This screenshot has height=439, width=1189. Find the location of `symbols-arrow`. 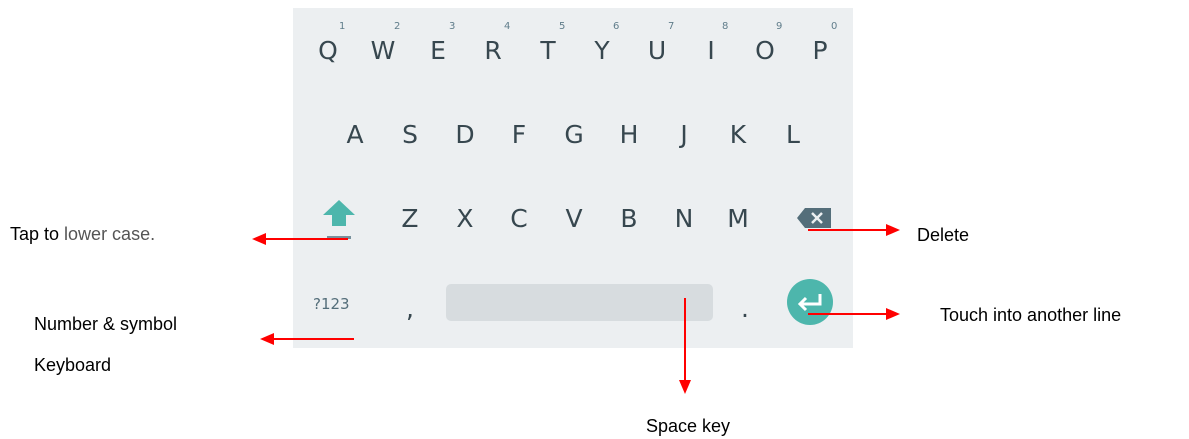

symbols-arrow is located at coordinates (307, 339).